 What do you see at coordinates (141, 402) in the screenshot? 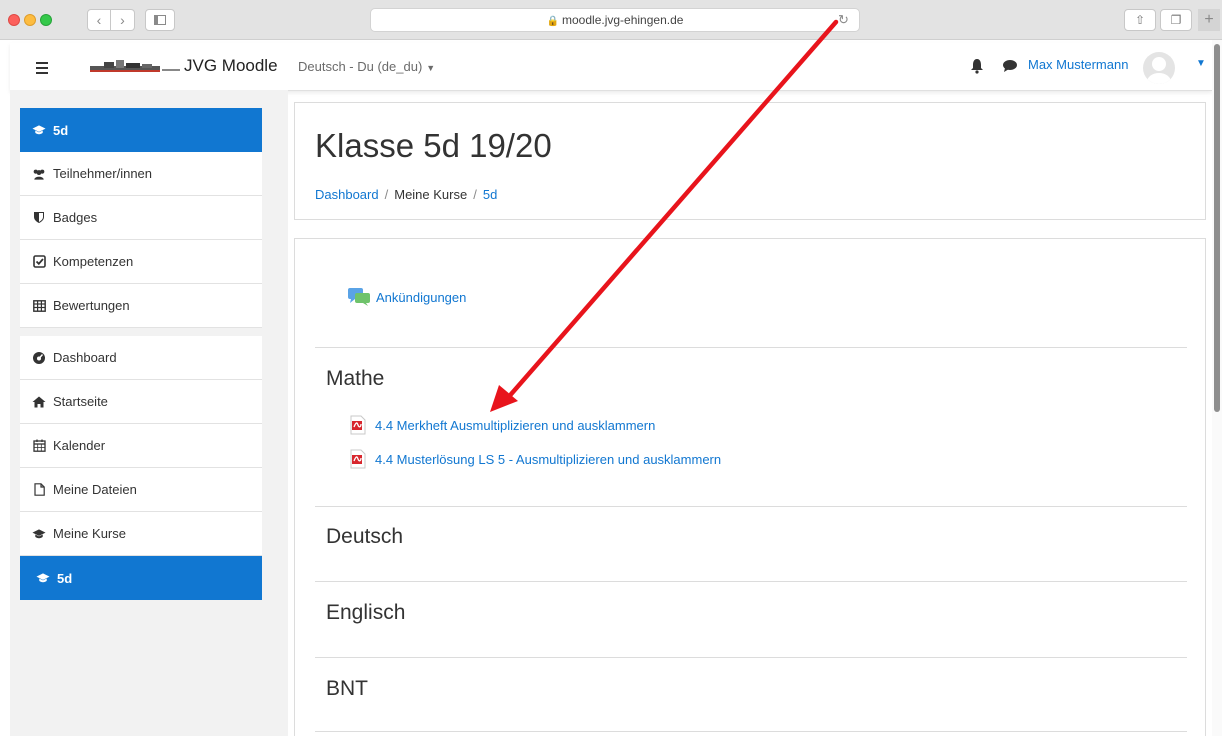
I see `nav-item-home: Startseite` at bounding box center [141, 402].